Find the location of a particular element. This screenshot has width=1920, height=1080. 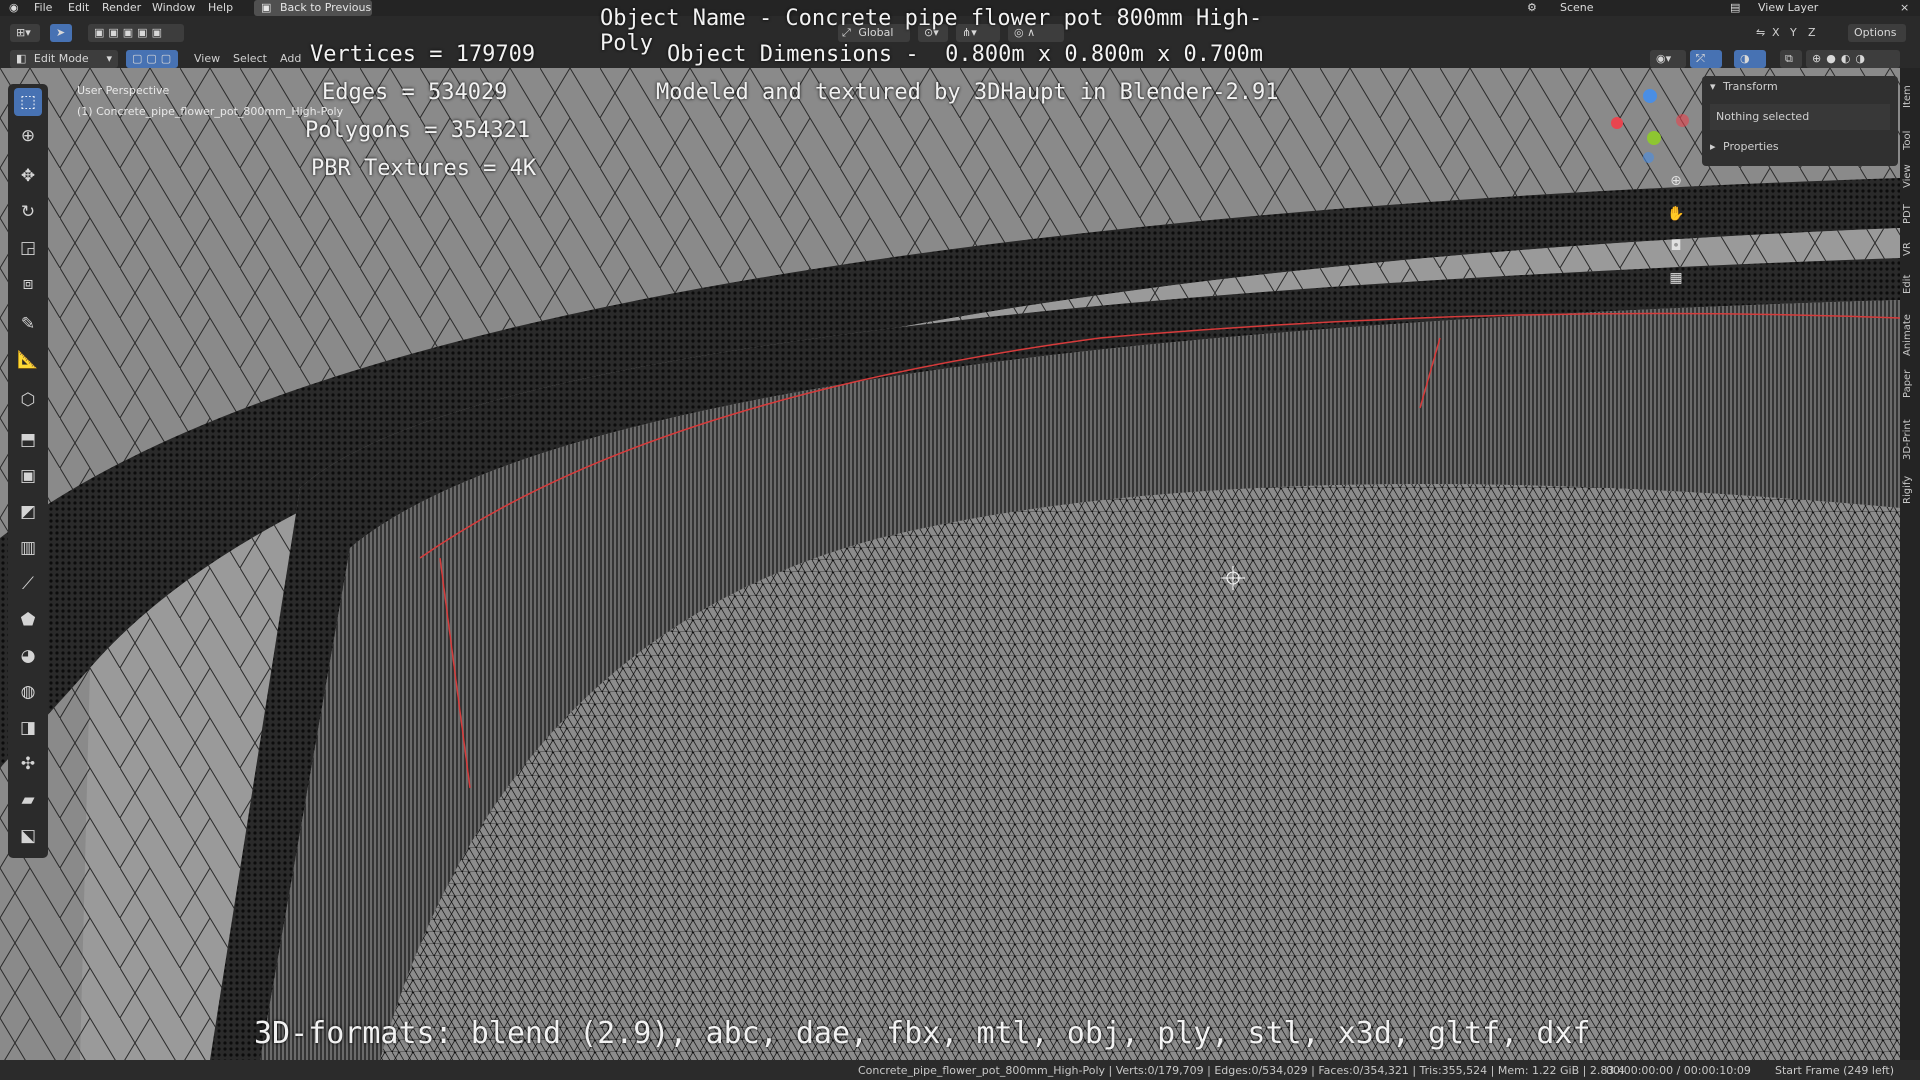

visibility-select: ◉▾ is located at coordinates (1668, 59).